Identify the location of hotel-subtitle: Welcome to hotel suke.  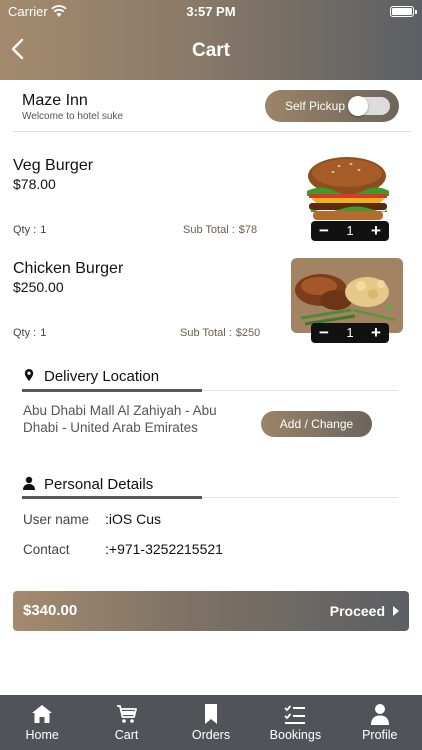
(72, 116).